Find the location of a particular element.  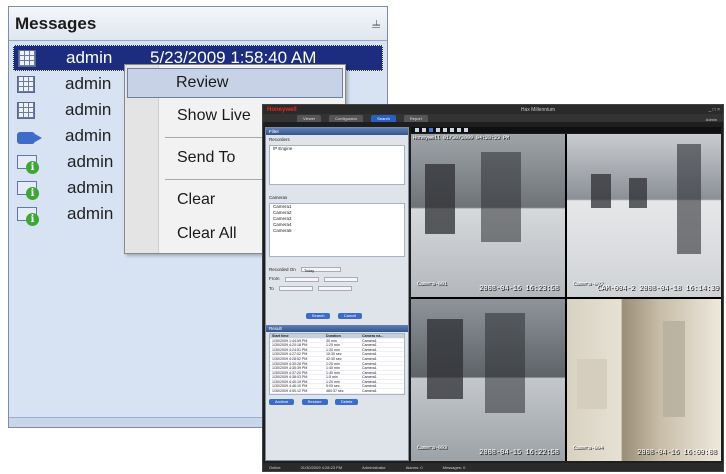

messages-header: Messages ⫨ is located at coordinates (198, 24).